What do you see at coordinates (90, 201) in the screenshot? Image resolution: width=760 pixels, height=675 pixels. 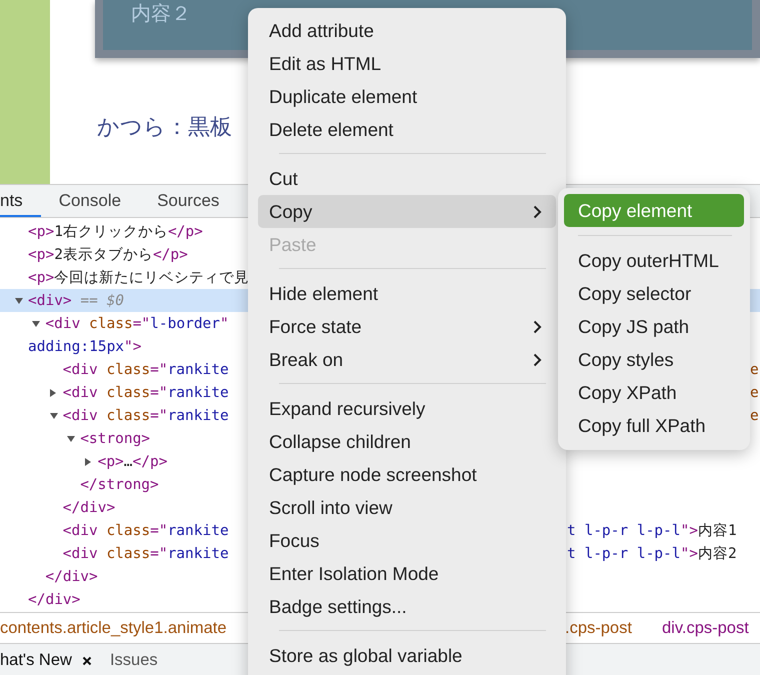 I see `devtools-tab: Console` at bounding box center [90, 201].